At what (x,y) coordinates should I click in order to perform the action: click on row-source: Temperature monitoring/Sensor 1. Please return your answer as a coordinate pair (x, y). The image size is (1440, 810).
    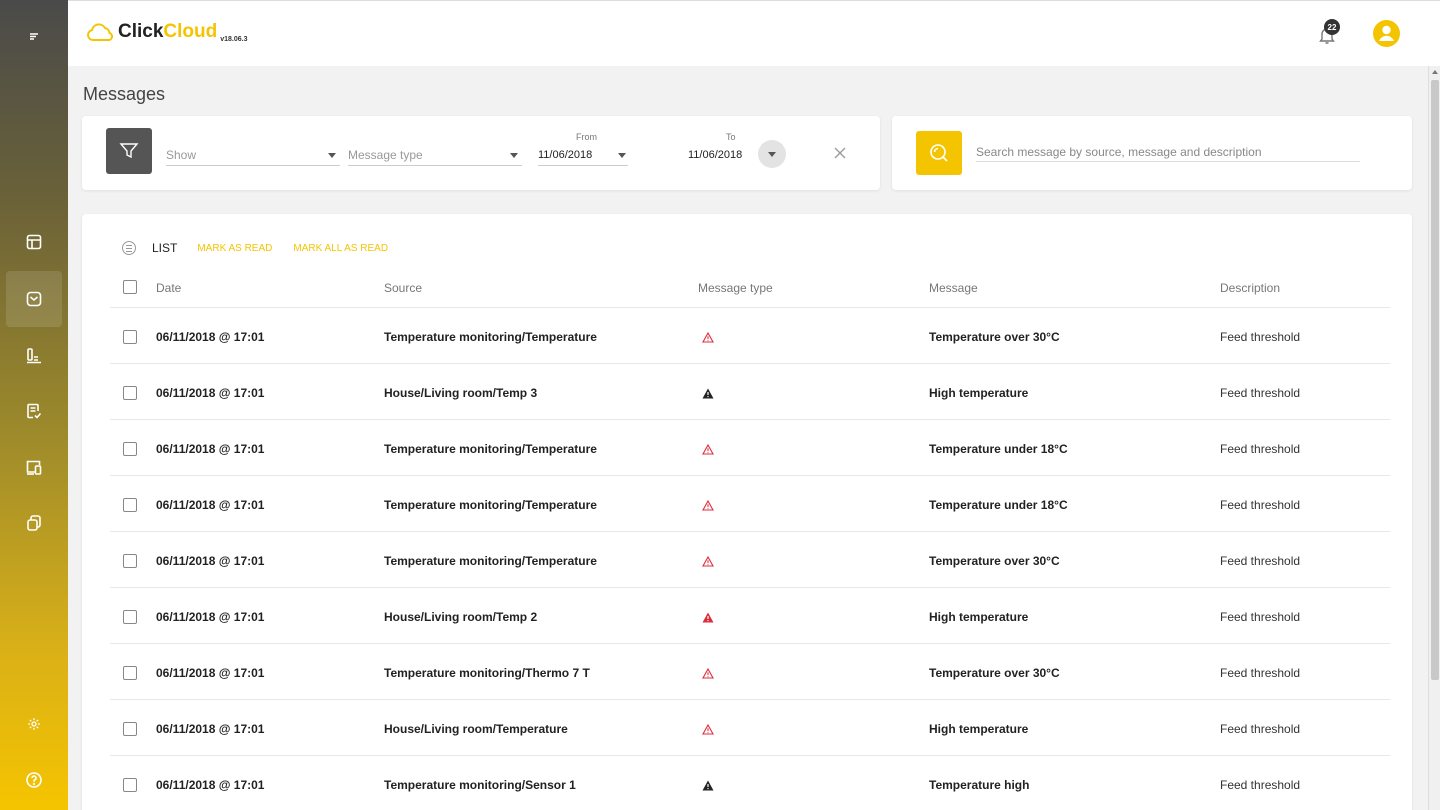
    Looking at the image, I should click on (480, 785).